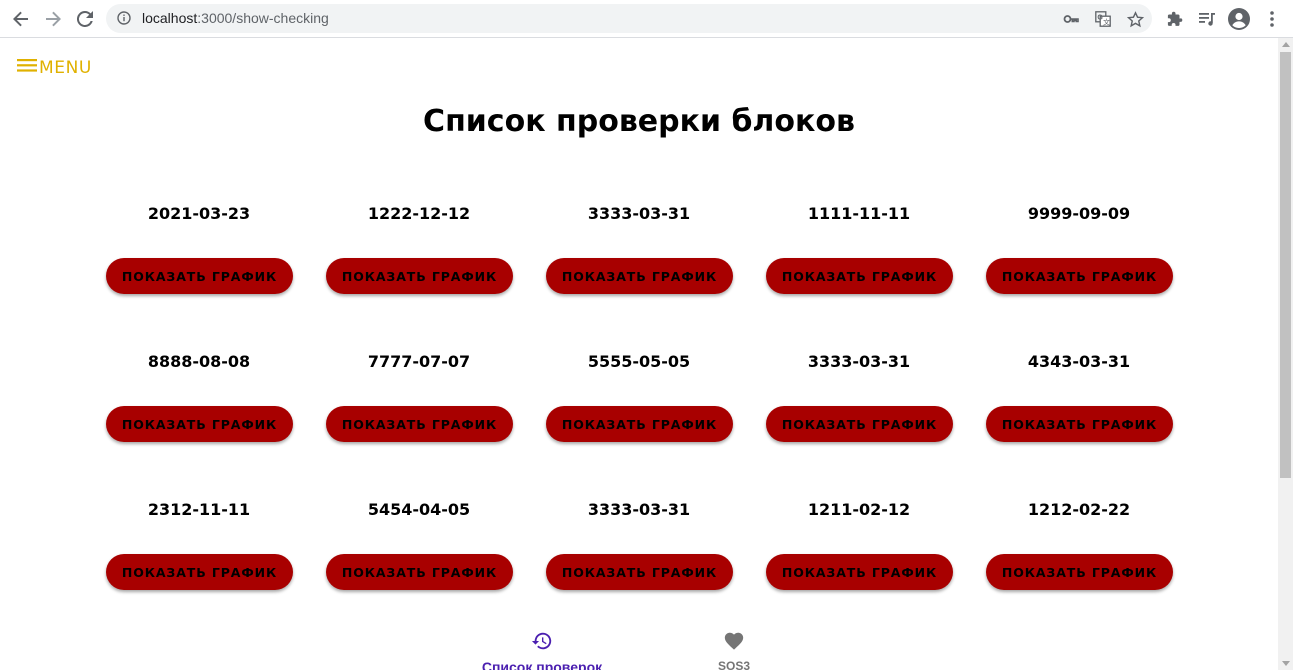  What do you see at coordinates (1272, 19) in the screenshot?
I see `more-icon` at bounding box center [1272, 19].